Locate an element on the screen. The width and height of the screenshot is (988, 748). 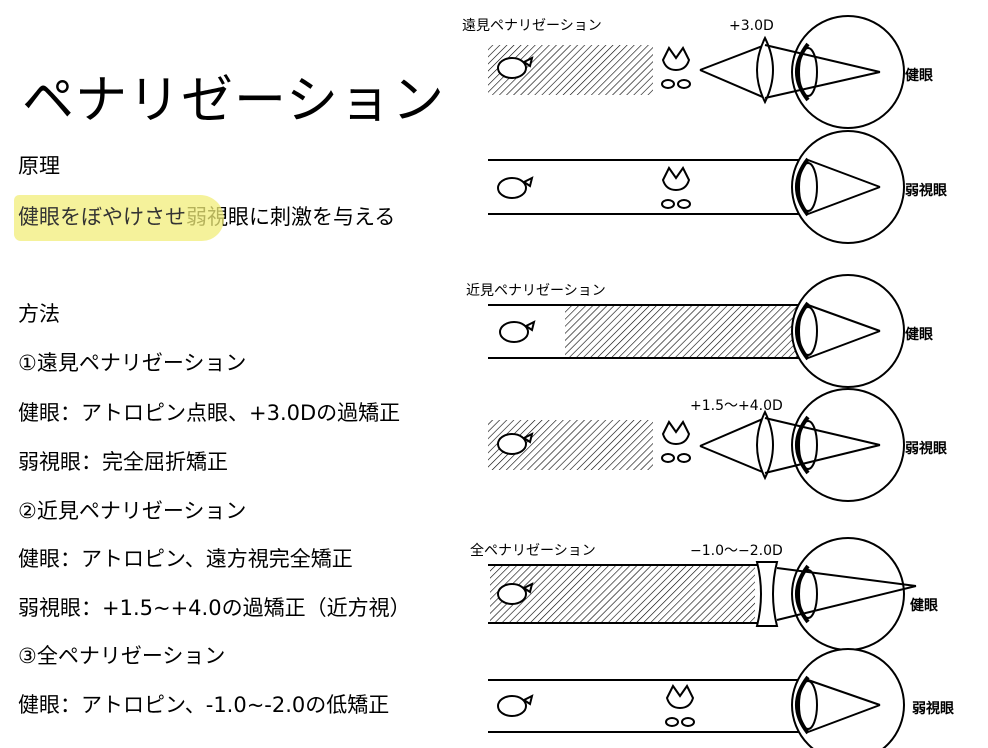
far-penalization-label: 遠見ペナリゼーション is located at coordinates (532, 26).